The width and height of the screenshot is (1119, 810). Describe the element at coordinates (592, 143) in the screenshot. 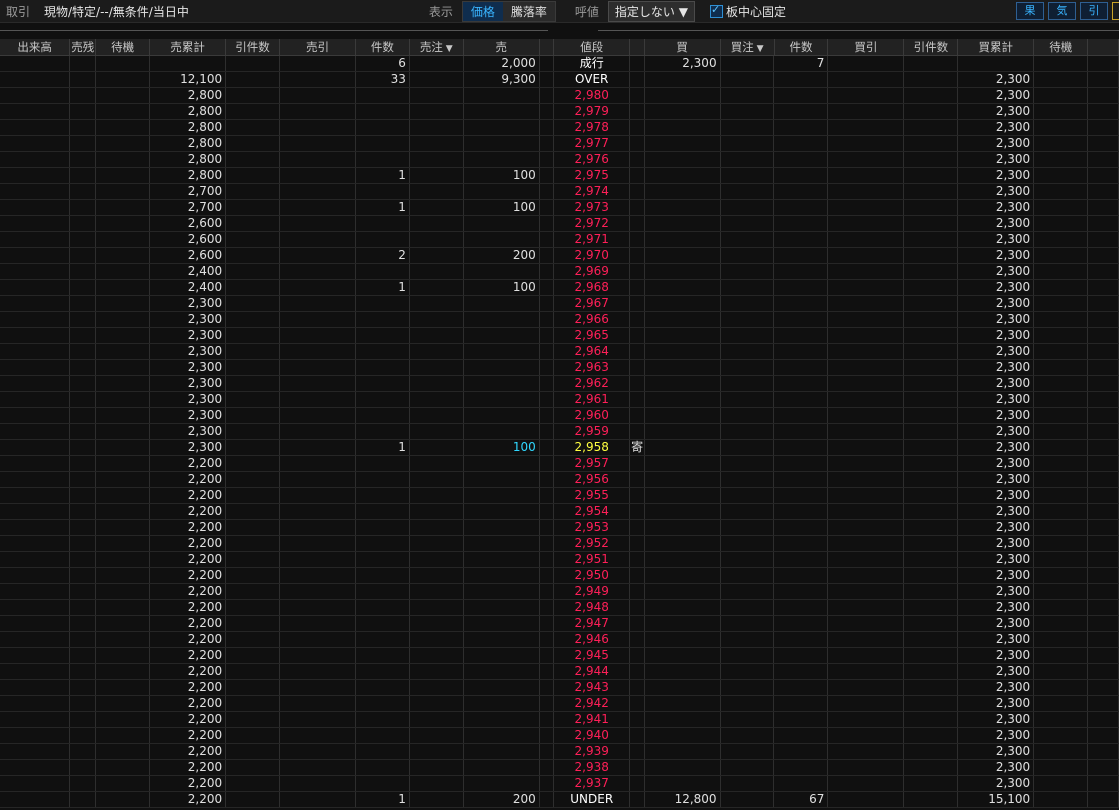

I see `price-cell: 2,977` at that location.